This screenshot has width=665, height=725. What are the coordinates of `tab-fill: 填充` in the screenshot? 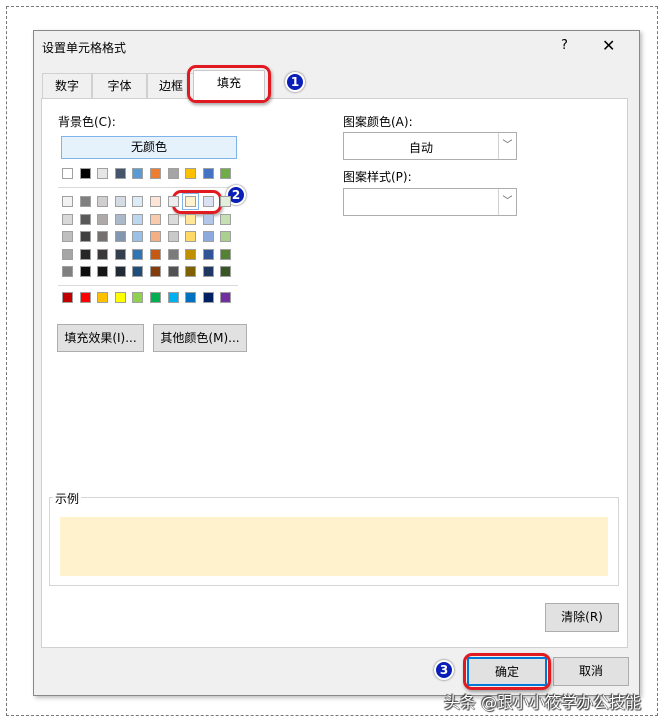 It's located at (229, 85).